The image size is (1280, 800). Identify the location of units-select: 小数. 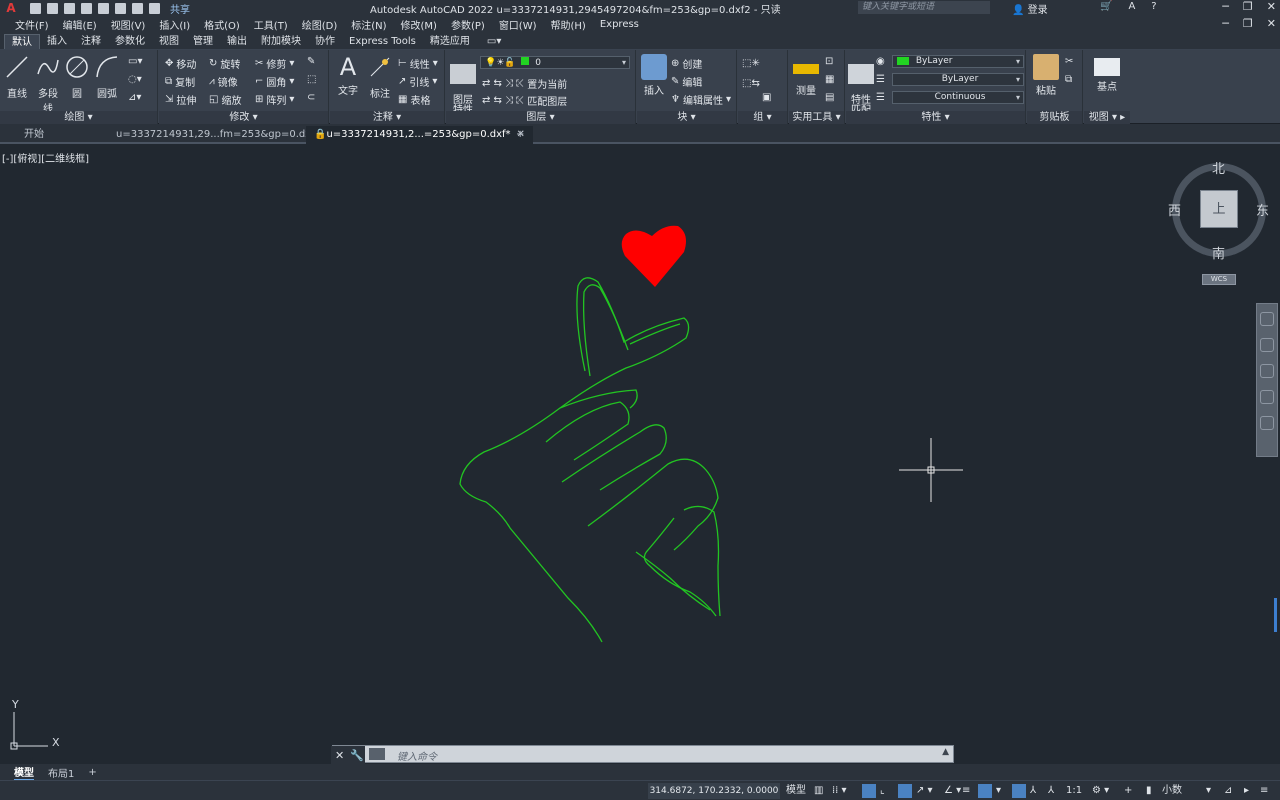
(1172, 791).